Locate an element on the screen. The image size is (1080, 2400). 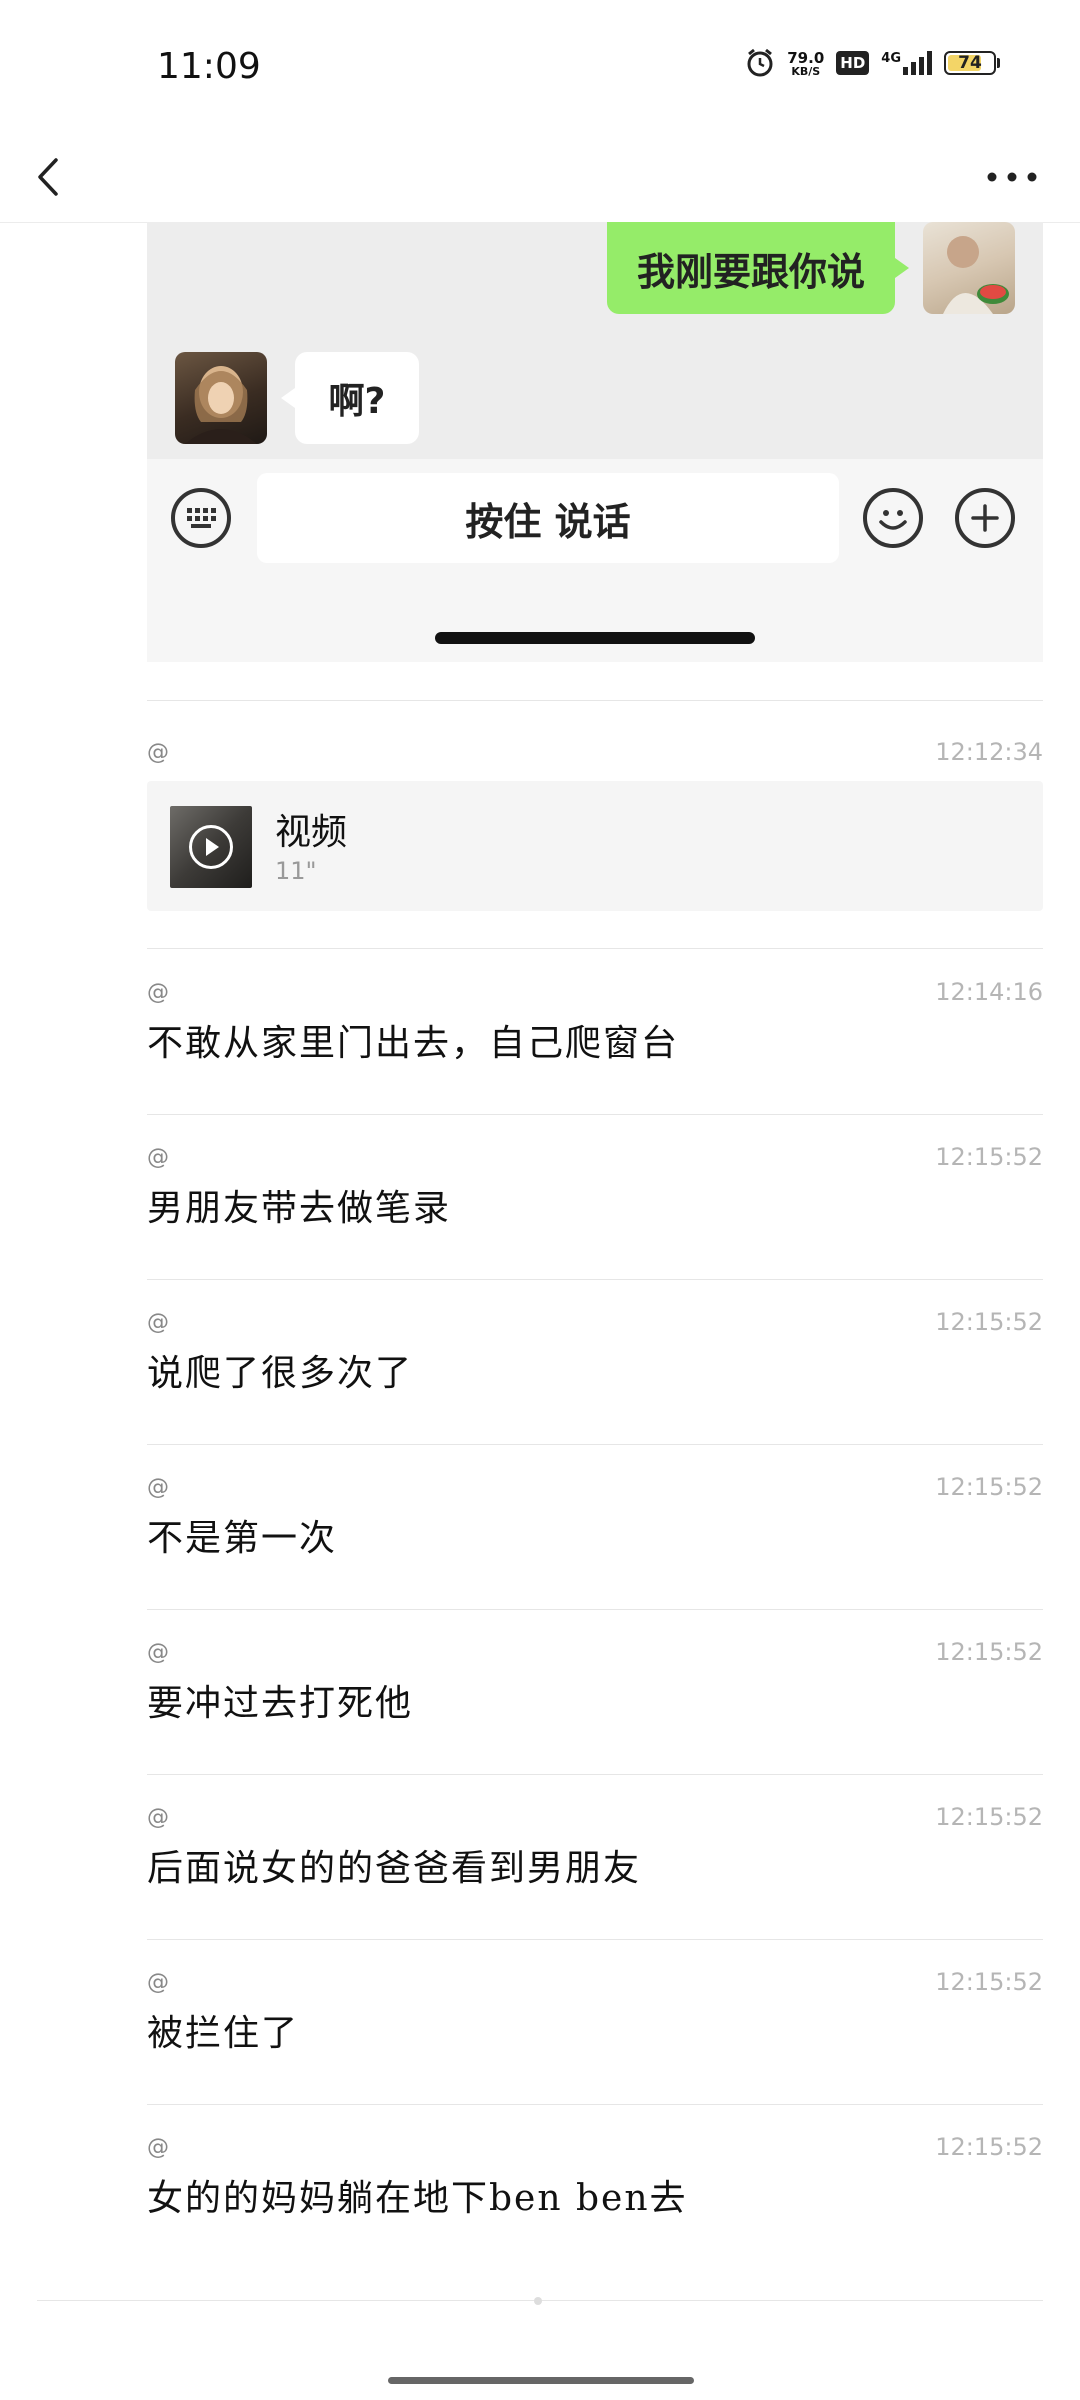
message-text: 不是第一次 is located at coordinates (242, 1538).